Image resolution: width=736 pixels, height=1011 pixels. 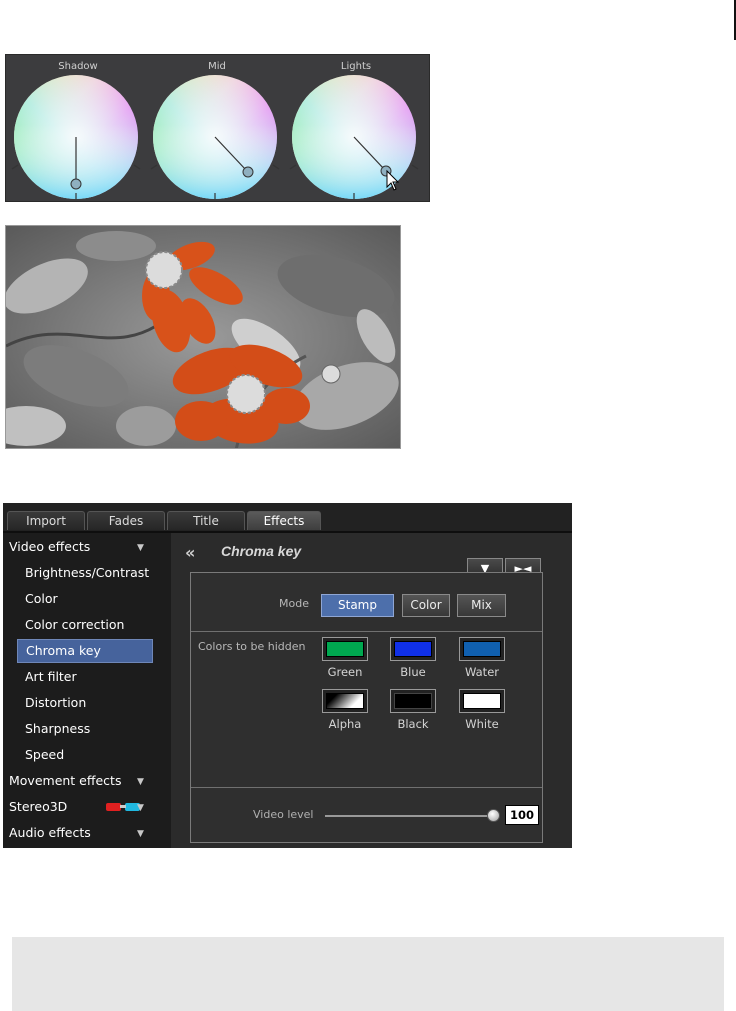 I want to click on mode-mix-button: Mix, so click(x=481, y=605).